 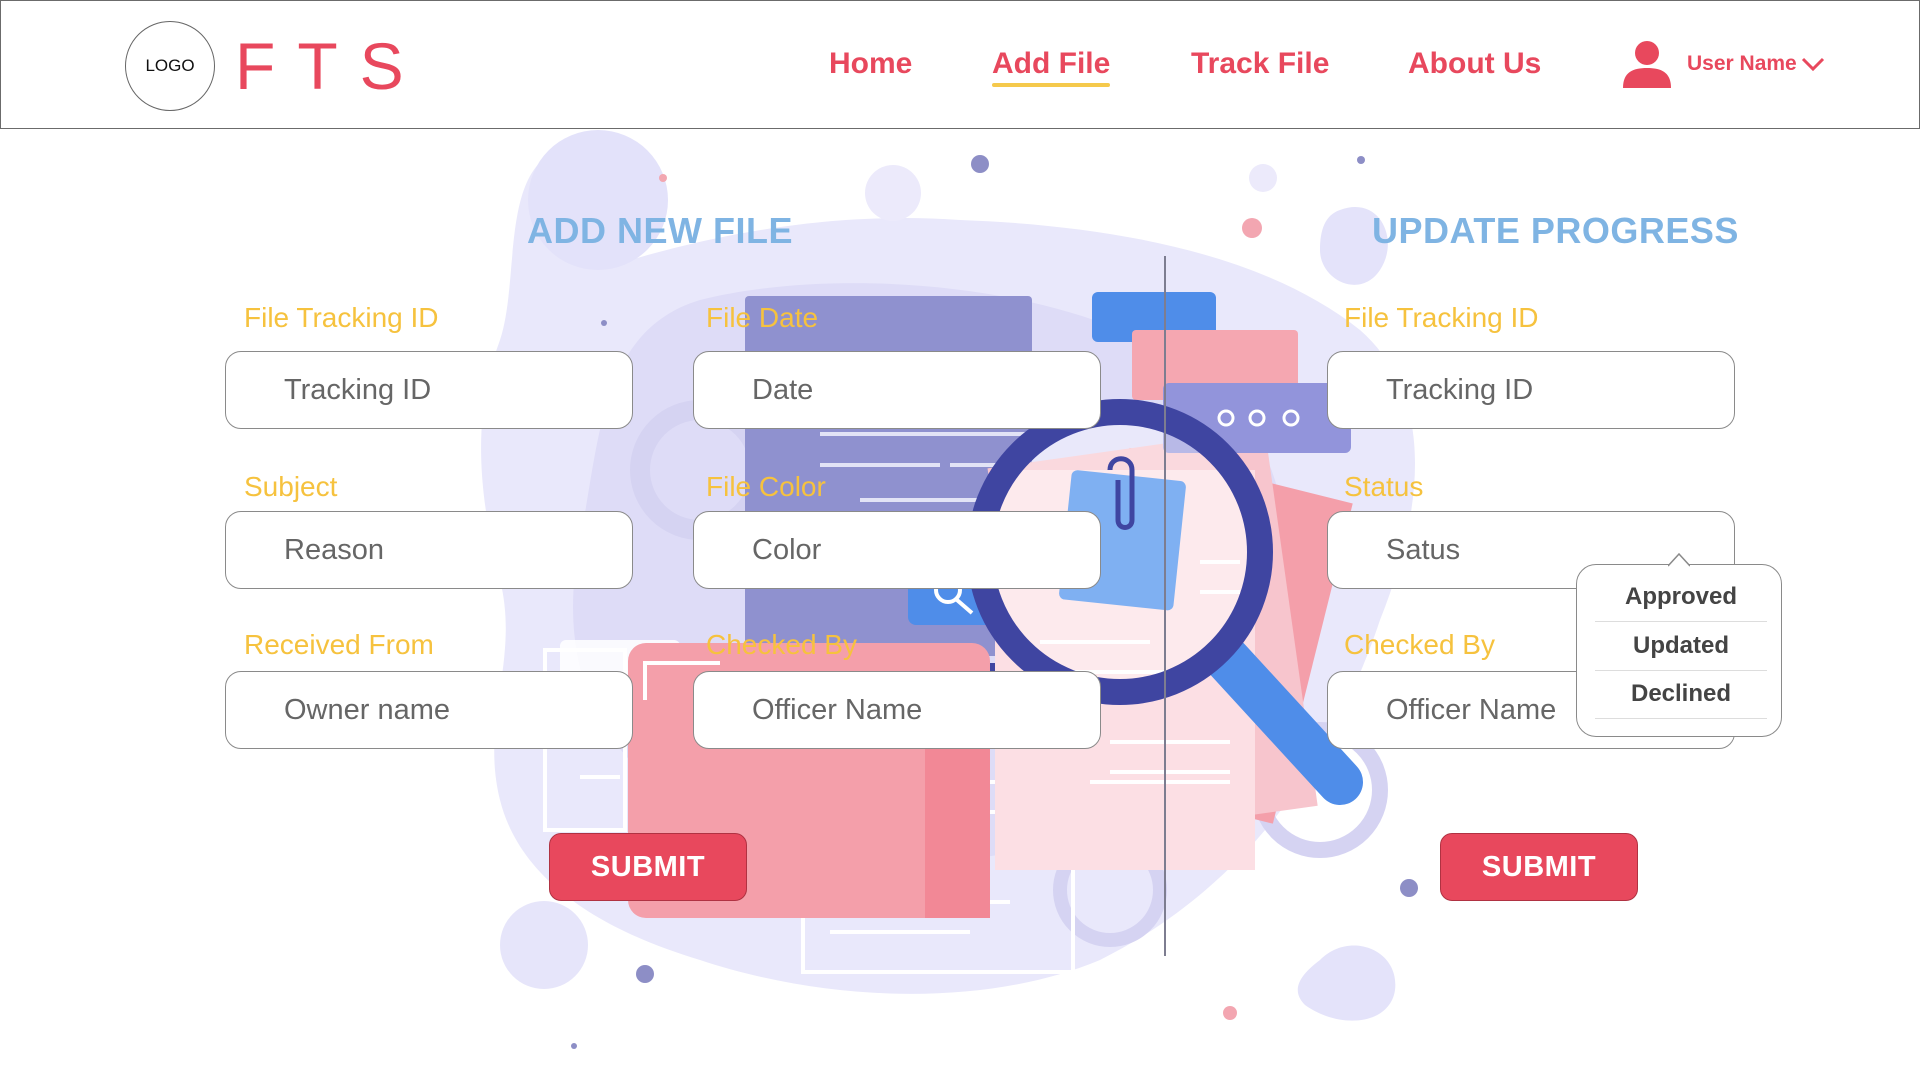 I want to click on update-progress-title: UPDATE PROGRESS, so click(x=1555, y=230).